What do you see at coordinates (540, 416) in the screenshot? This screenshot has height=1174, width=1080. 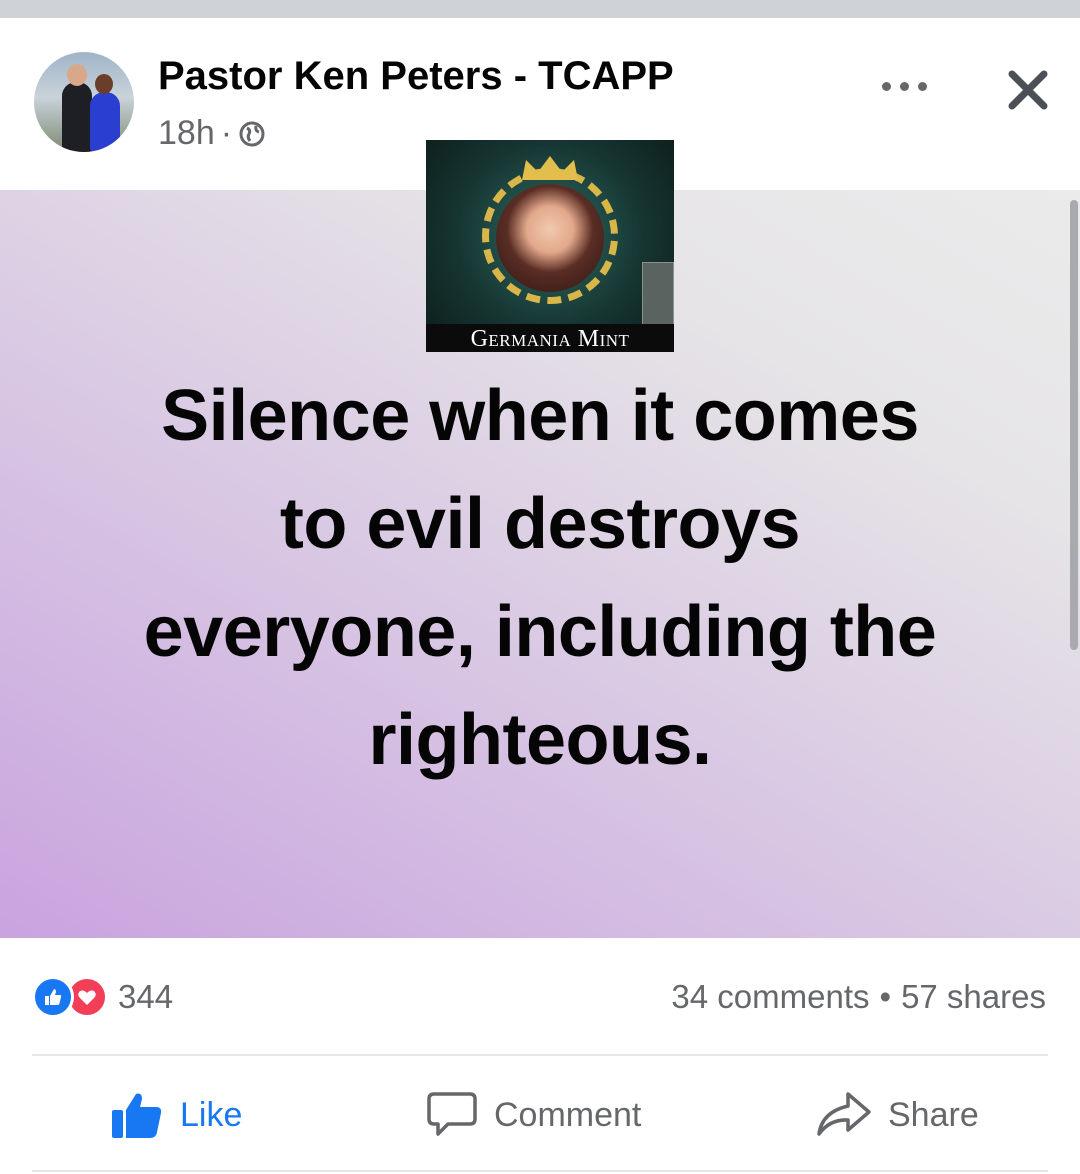 I see `post-text-line: Silence when it comes` at bounding box center [540, 416].